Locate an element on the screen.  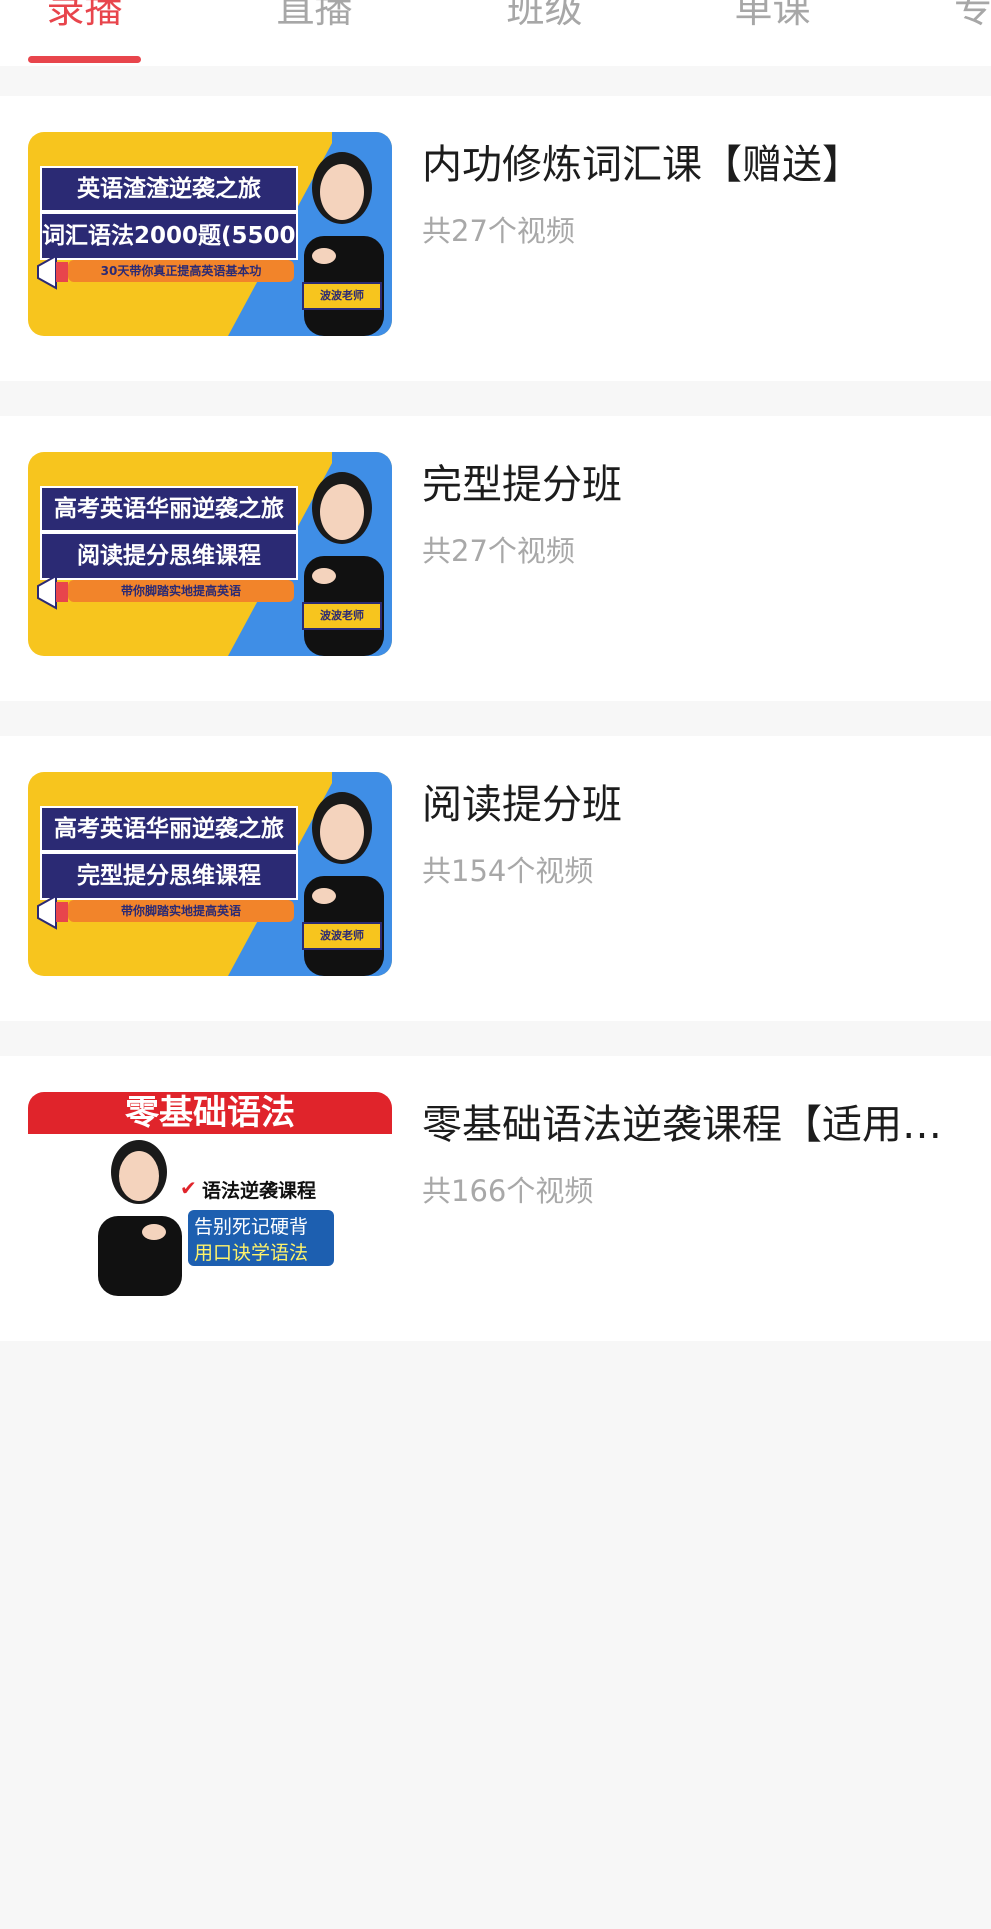
course-thumbnail: 高考英语华丽逆袭之旅 阅读提分思维课程 带你脚踏实地提高英语 波波老师 is located at coordinates (210, 554).